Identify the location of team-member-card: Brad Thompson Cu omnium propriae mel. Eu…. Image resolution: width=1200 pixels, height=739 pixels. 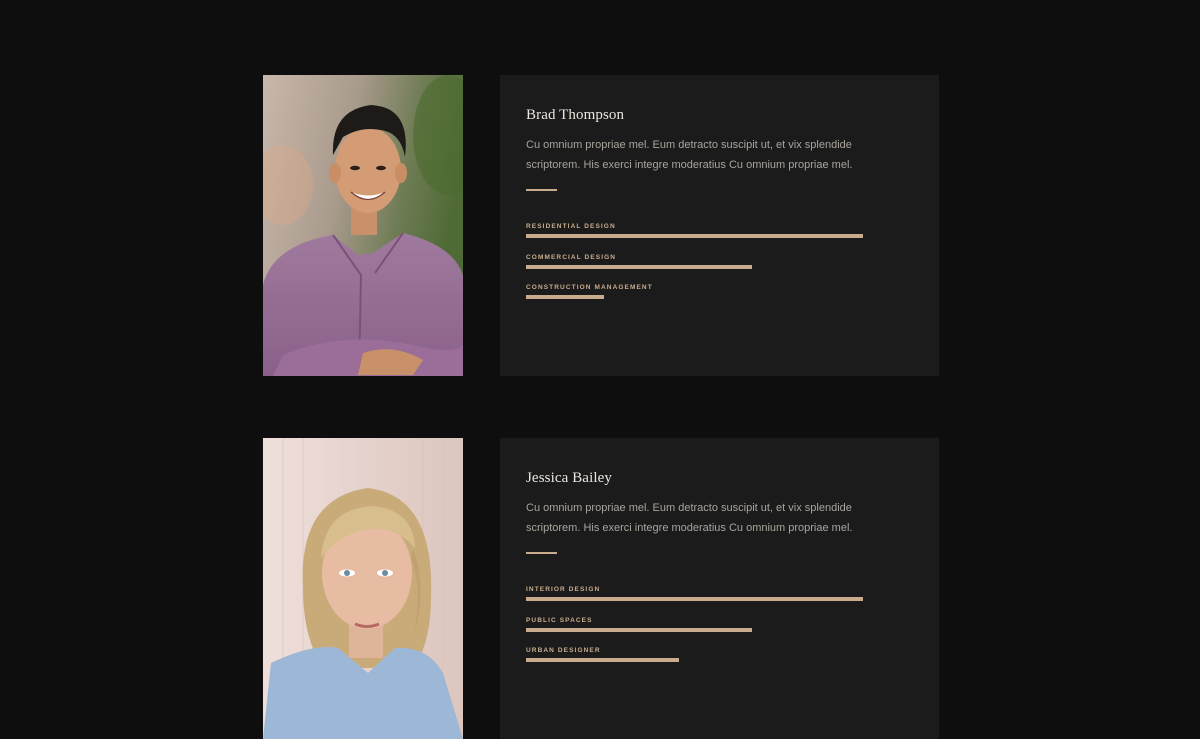
(719, 225).